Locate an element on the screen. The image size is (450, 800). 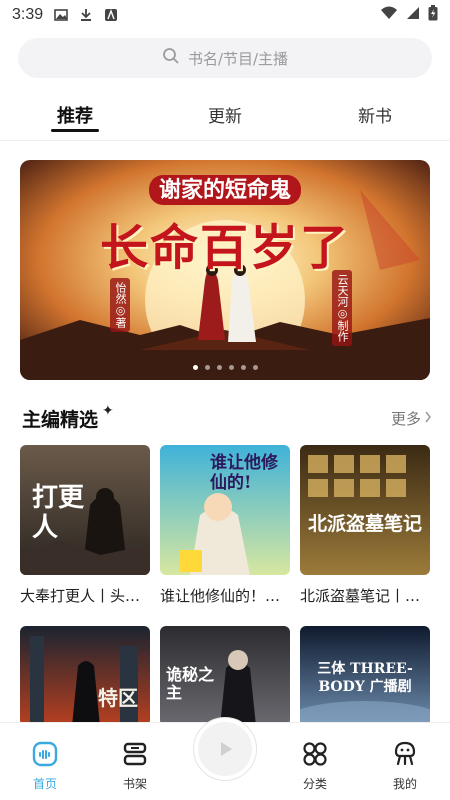
status-bar: 3:39 is located at coordinates (225, 15).